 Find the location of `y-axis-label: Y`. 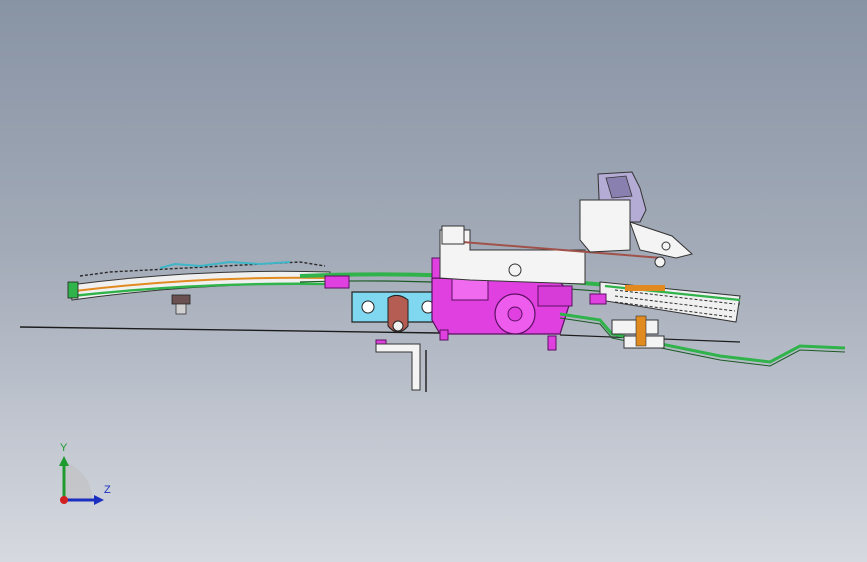

y-axis-label: Y is located at coordinates (64, 448).